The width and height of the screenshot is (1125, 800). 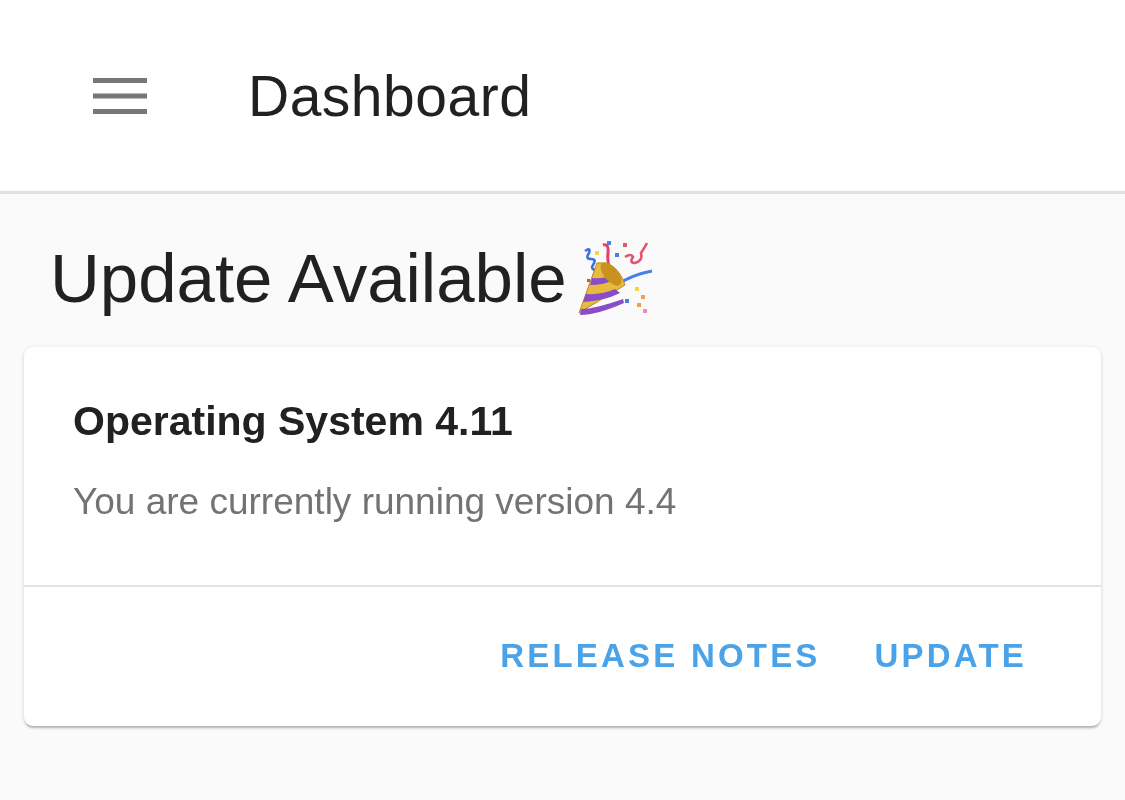 I want to click on text-button: UPDATE, so click(x=950, y=656).